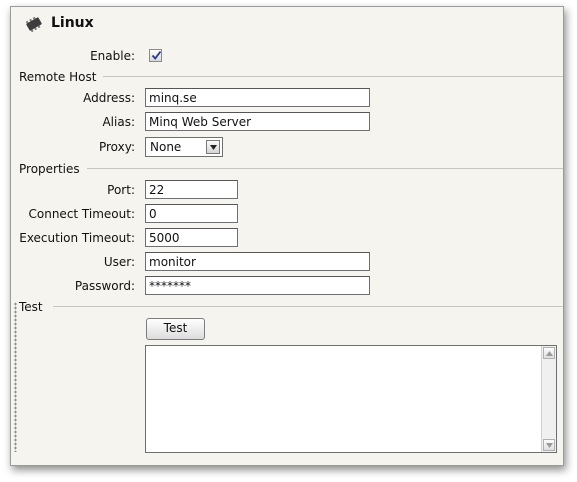 This screenshot has height=482, width=577. What do you see at coordinates (116, 147) in the screenshot?
I see `proxy-label: Proxy:` at bounding box center [116, 147].